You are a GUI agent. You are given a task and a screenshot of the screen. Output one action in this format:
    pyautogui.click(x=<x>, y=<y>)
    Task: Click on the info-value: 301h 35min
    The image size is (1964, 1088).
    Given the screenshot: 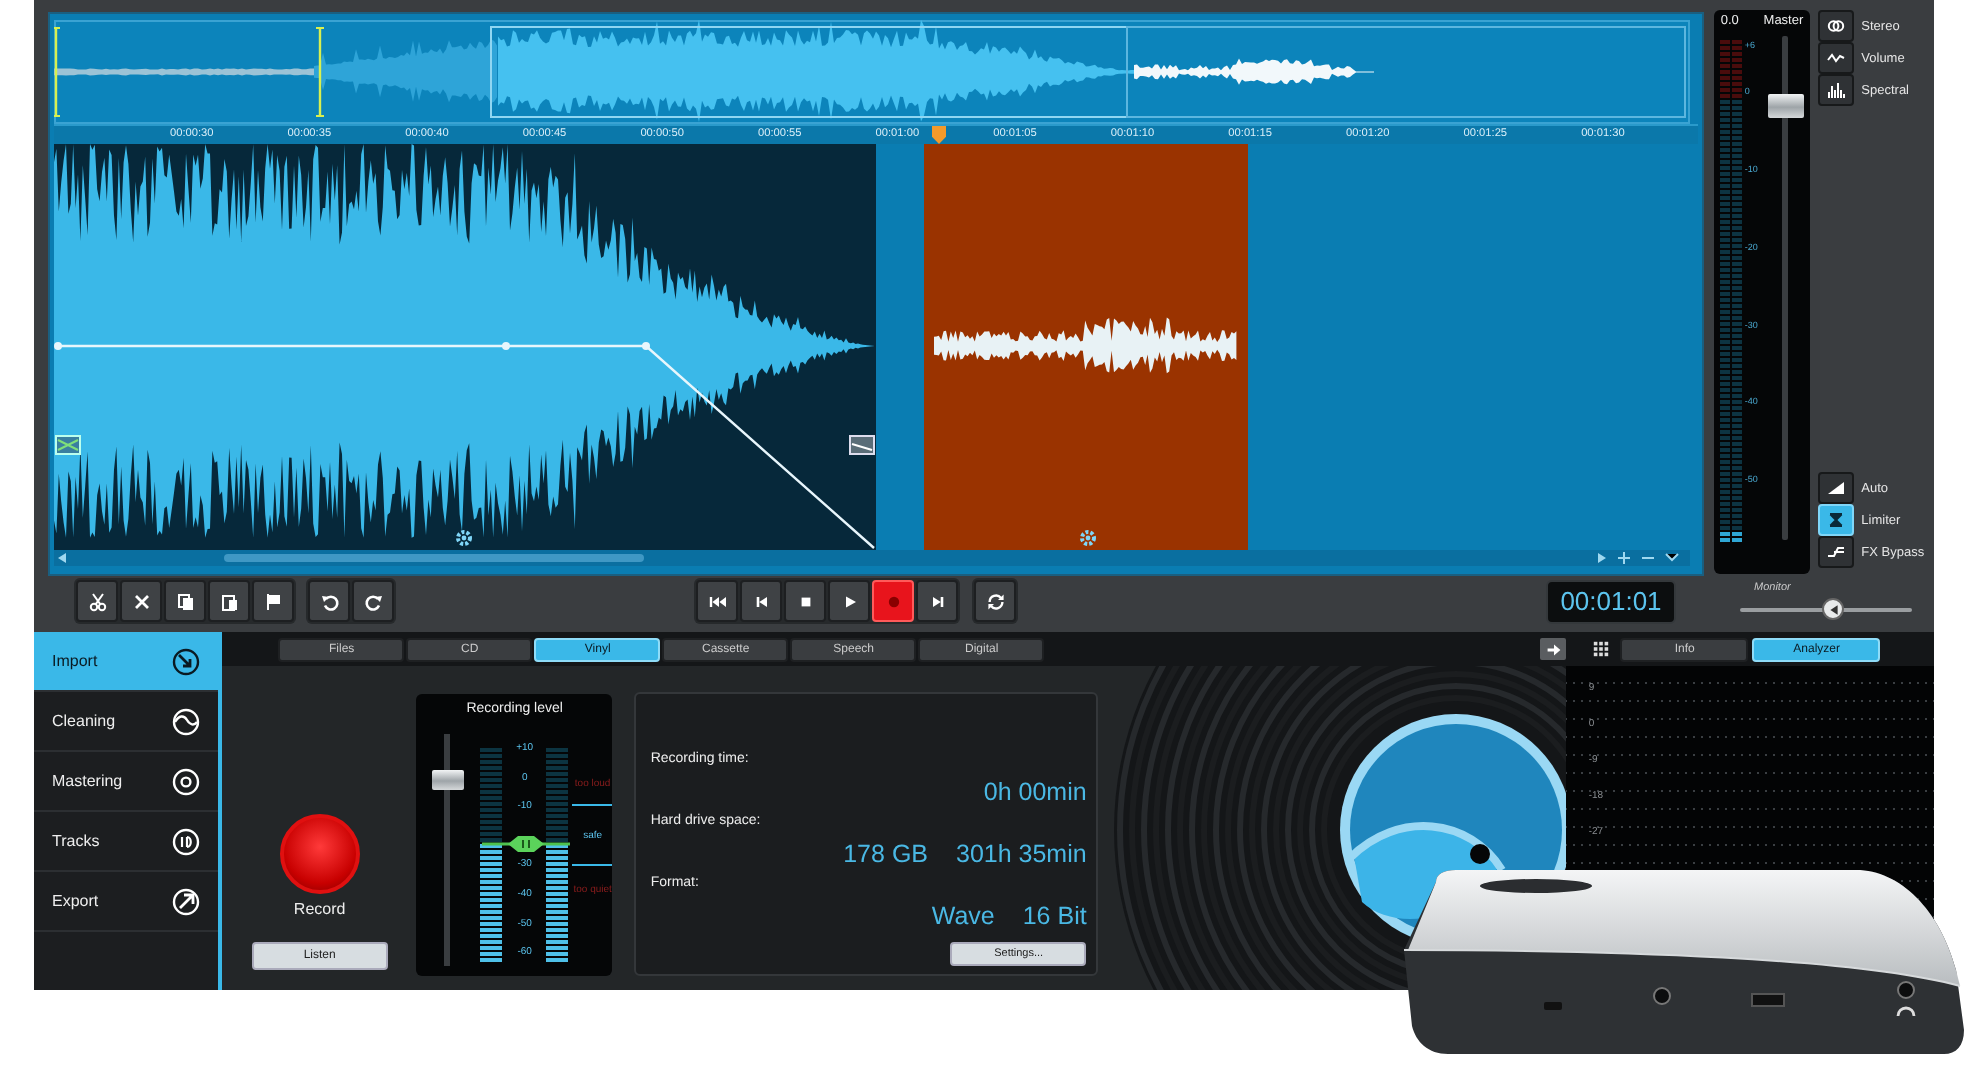 What is the action you would take?
    pyautogui.click(x=1021, y=853)
    